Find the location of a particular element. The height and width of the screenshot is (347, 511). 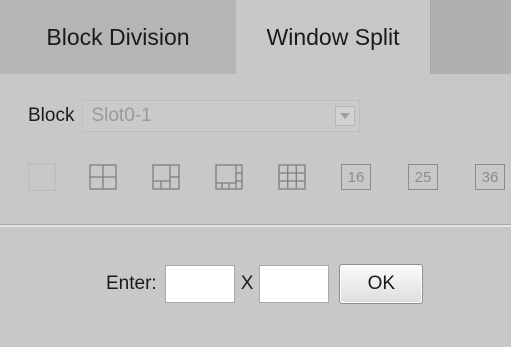

grid-3x3-icon is located at coordinates (292, 177).